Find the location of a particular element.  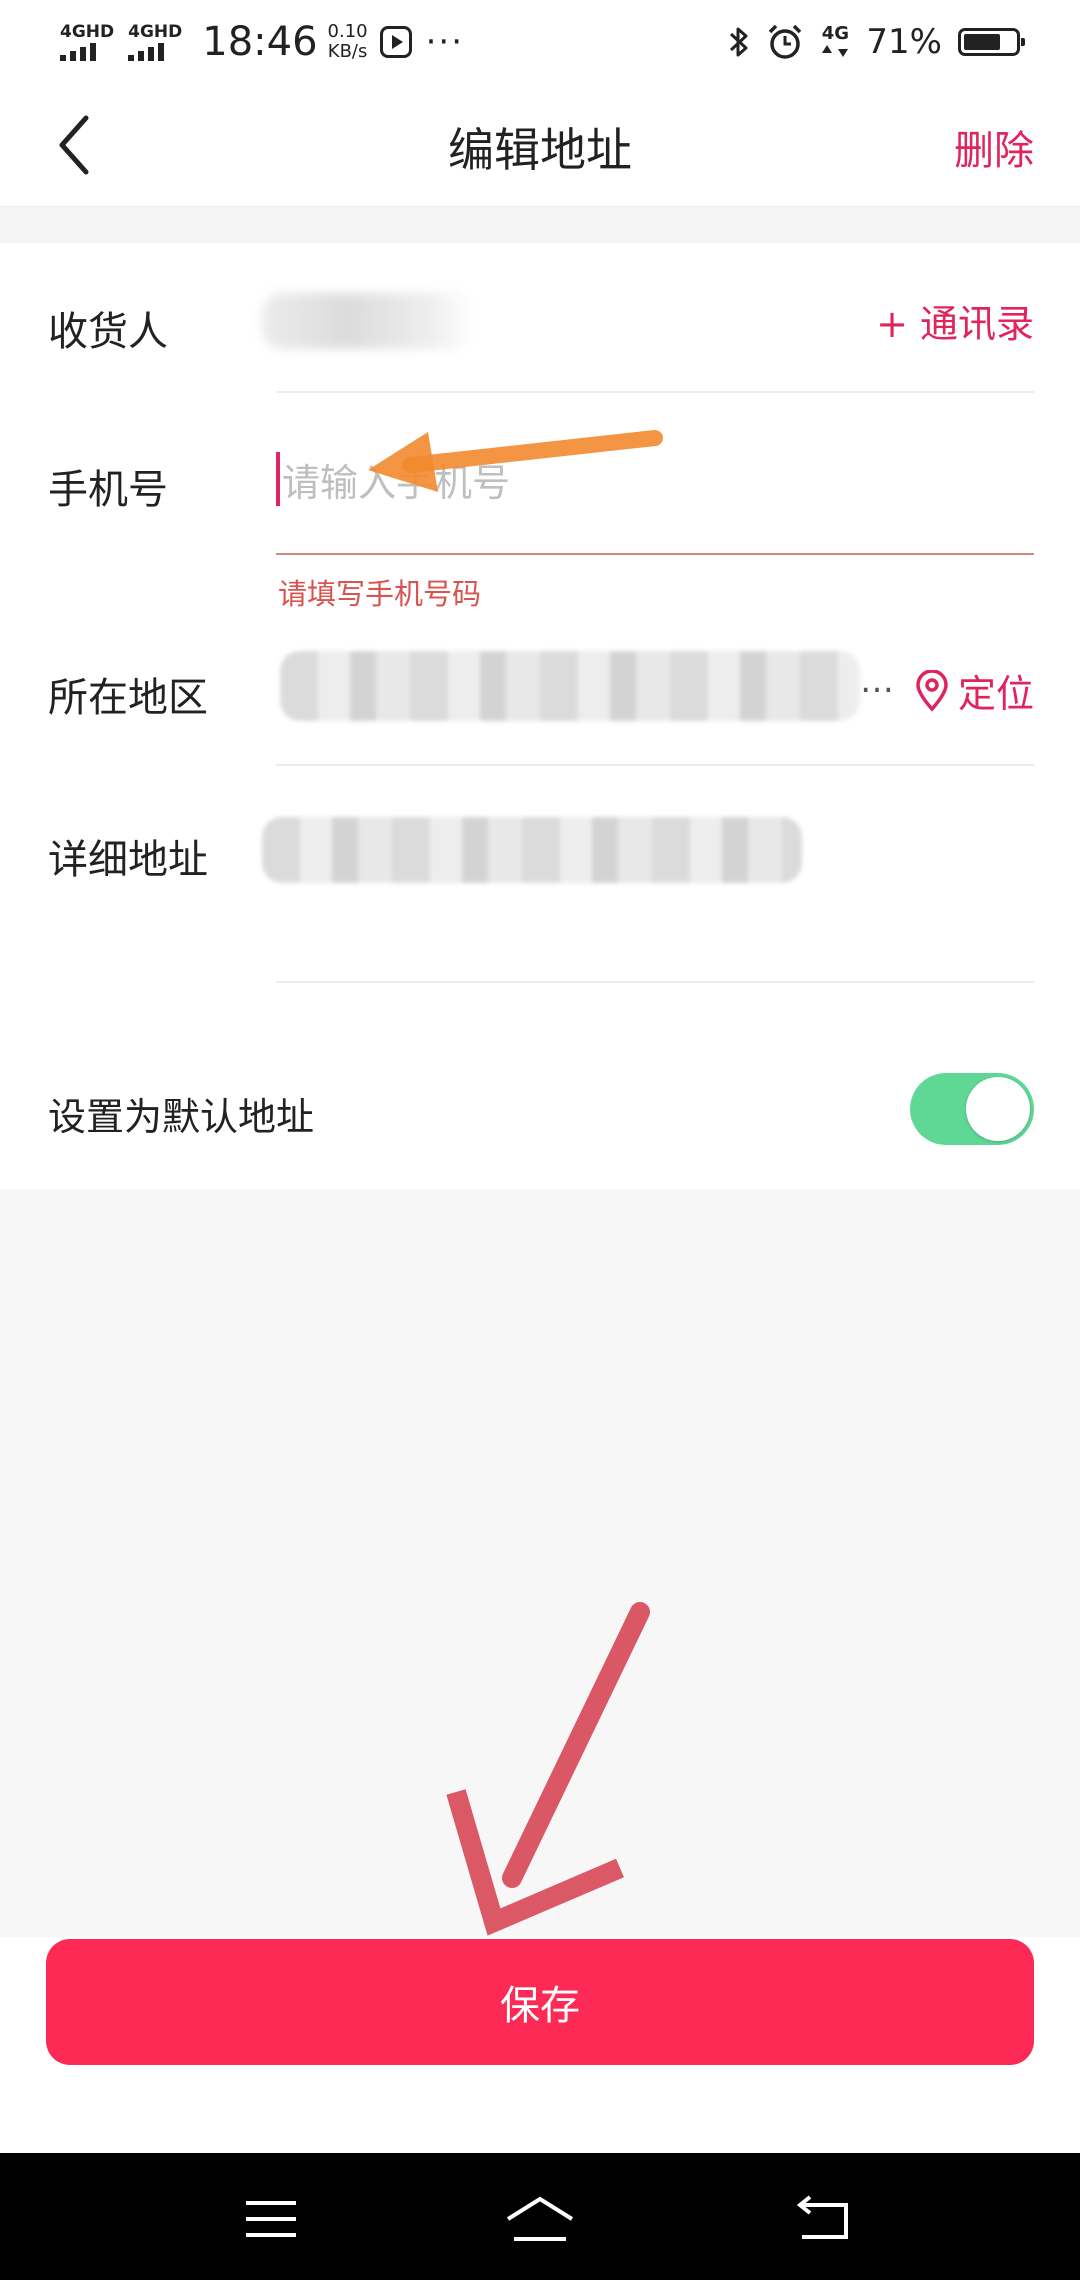

phone-error-underline is located at coordinates (655, 554).